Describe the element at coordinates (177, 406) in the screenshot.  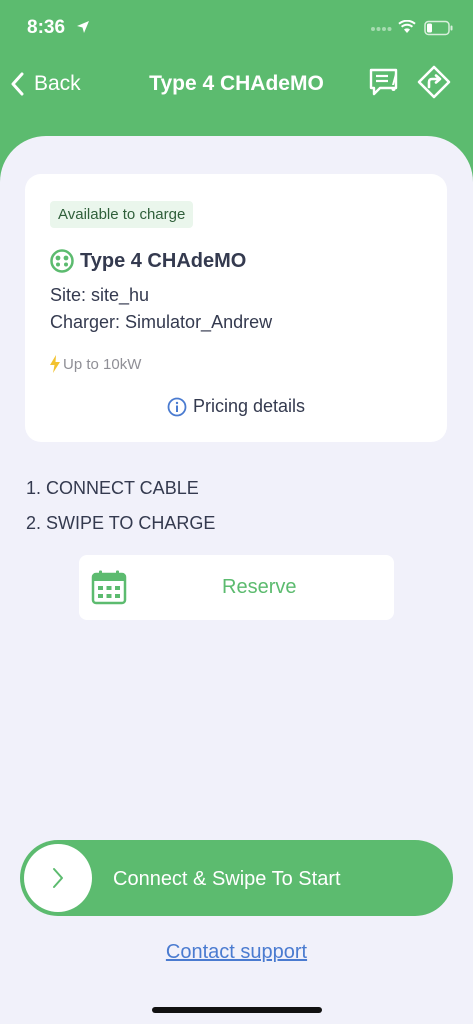
I see `info-icon` at that location.